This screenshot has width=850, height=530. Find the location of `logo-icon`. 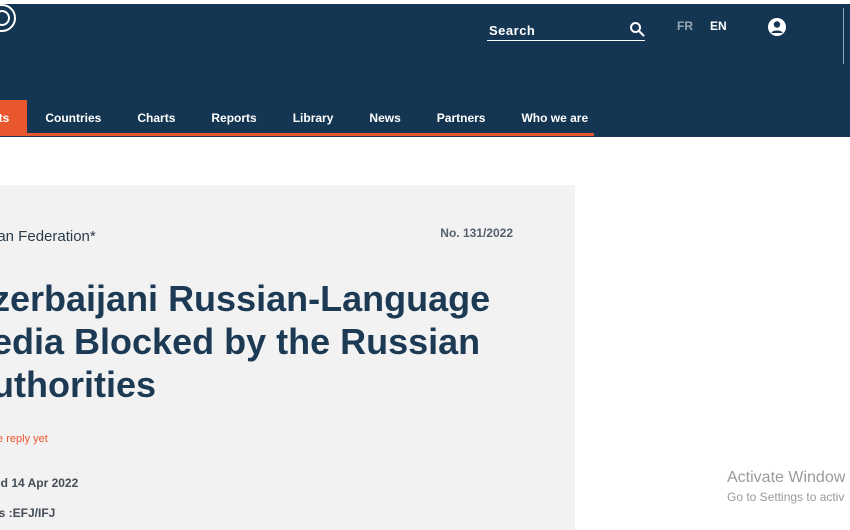

logo-icon is located at coordinates (8, 18).